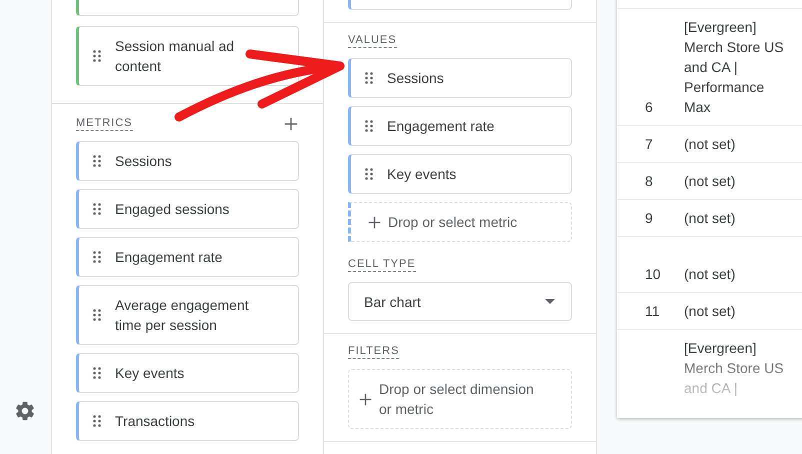 The image size is (802, 454). Describe the element at coordinates (374, 352) in the screenshot. I see `section-label: FILTERS` at that location.